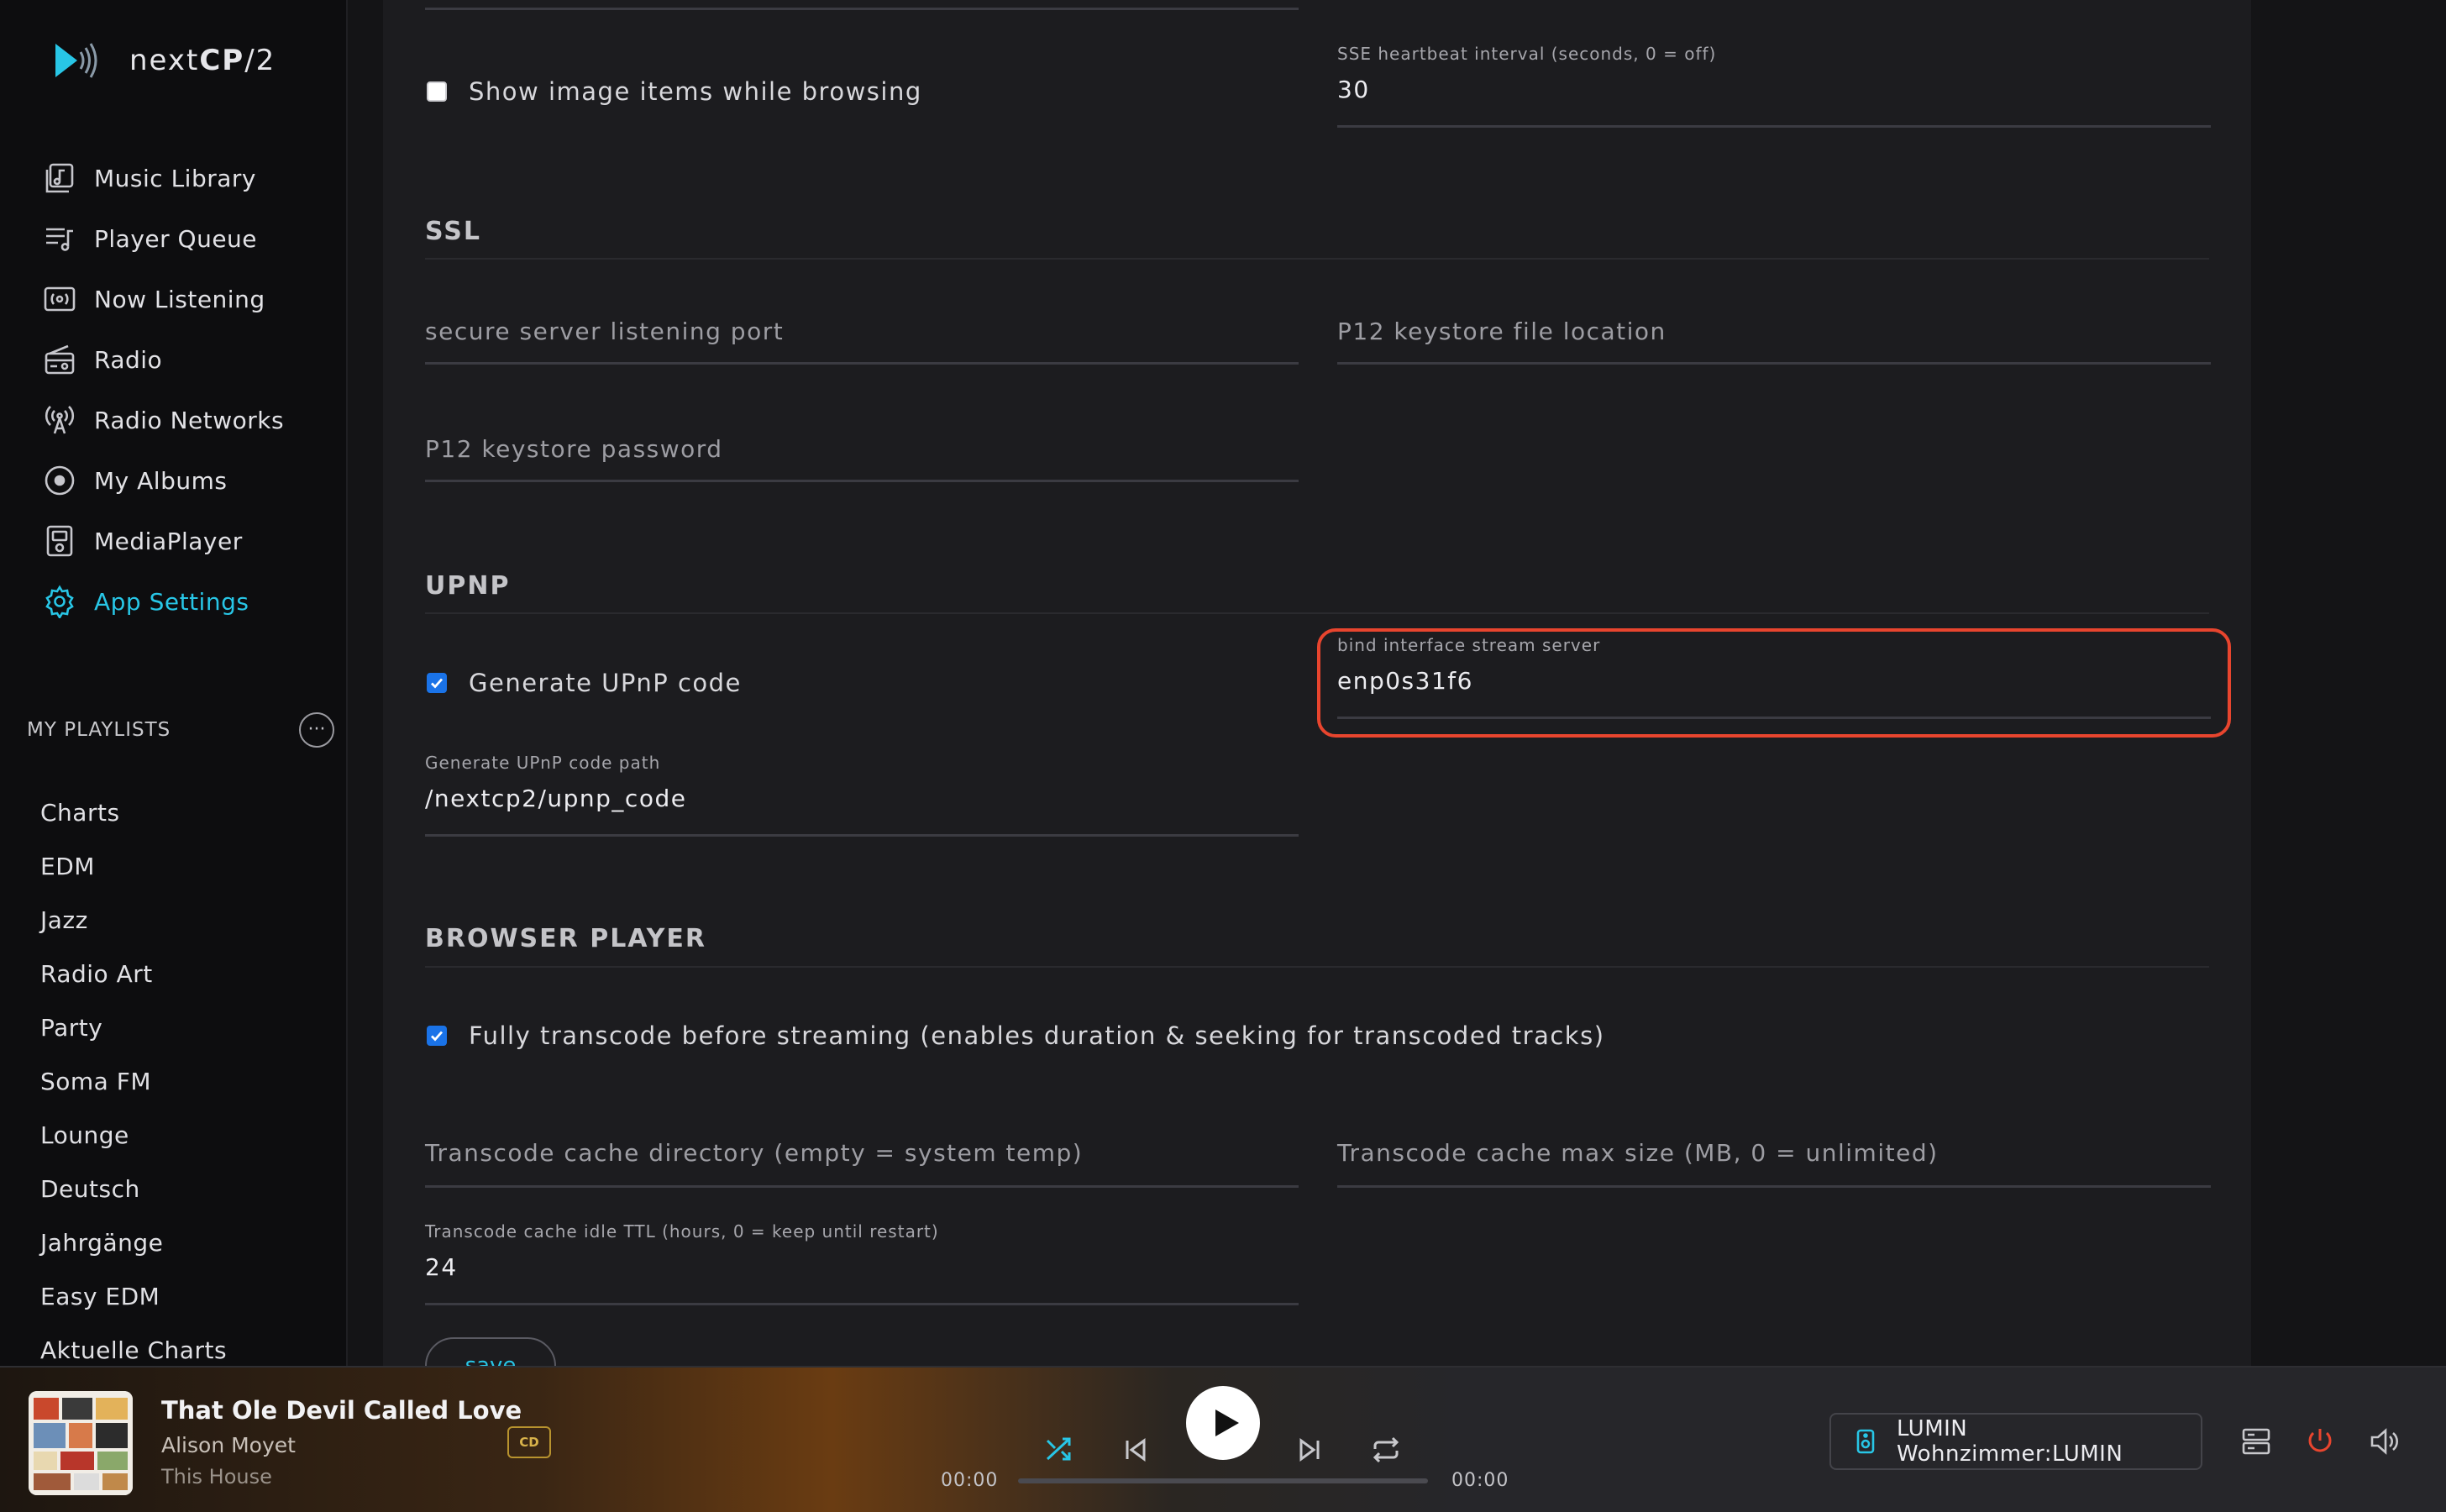 This screenshot has width=2446, height=1512. I want to click on repeat-button, so click(1385, 1449).